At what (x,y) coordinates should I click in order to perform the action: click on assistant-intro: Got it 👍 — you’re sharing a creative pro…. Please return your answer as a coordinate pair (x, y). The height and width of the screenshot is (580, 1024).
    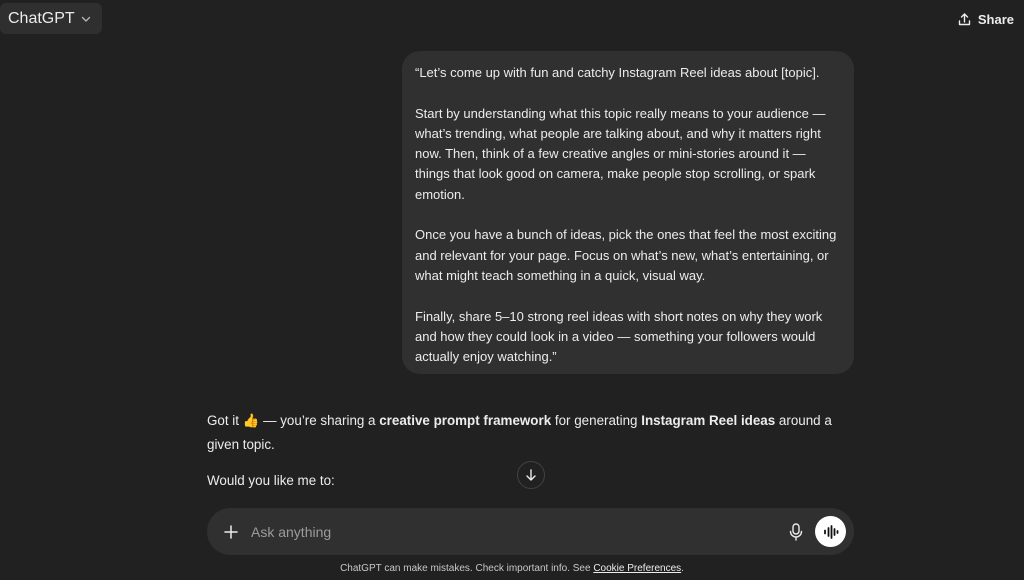
    Looking at the image, I should click on (527, 432).